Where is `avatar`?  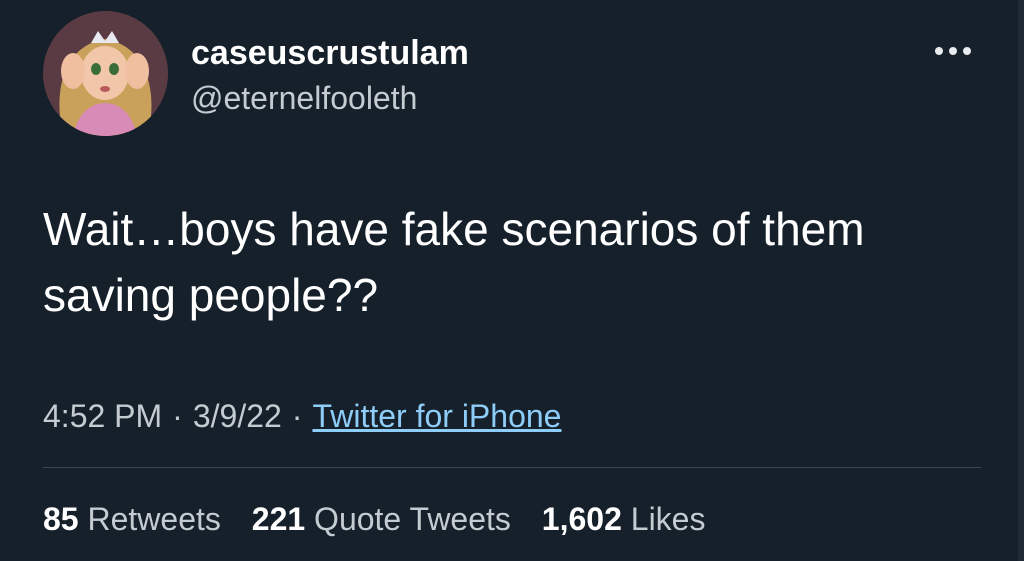
avatar is located at coordinates (105, 73).